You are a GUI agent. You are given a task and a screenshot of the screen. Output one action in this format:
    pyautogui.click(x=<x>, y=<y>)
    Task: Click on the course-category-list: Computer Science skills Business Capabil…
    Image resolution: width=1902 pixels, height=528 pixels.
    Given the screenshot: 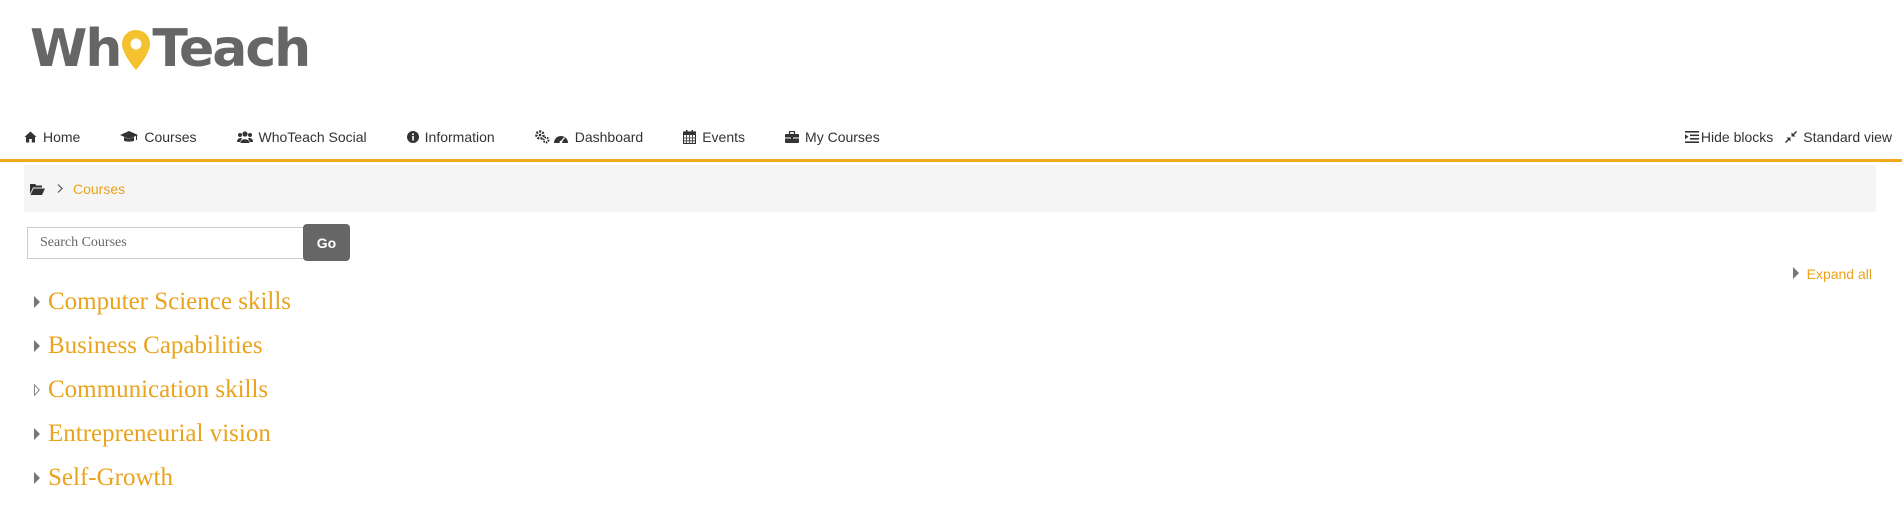 What is the action you would take?
    pyautogui.click(x=162, y=390)
    